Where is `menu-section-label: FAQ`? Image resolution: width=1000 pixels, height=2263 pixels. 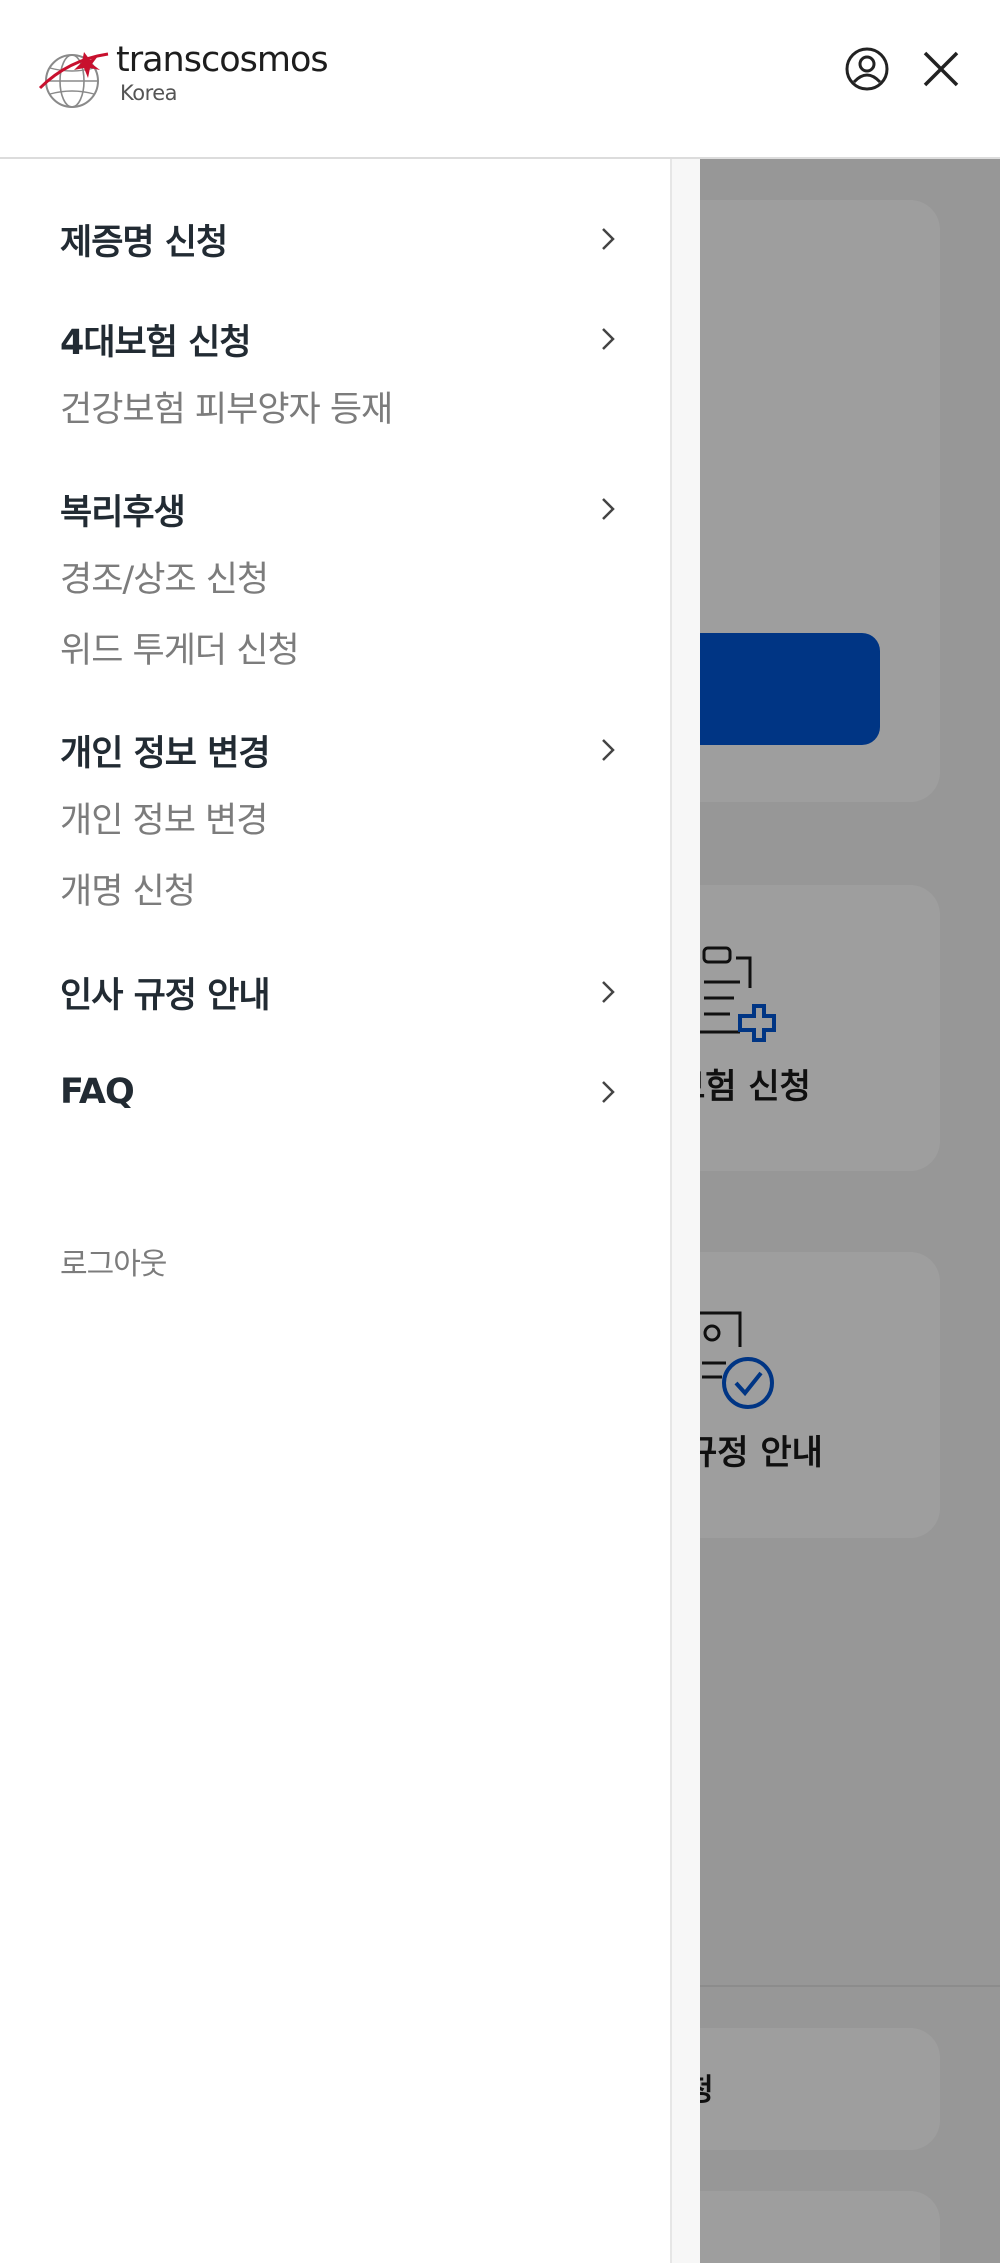
menu-section-label: FAQ is located at coordinates (97, 1092).